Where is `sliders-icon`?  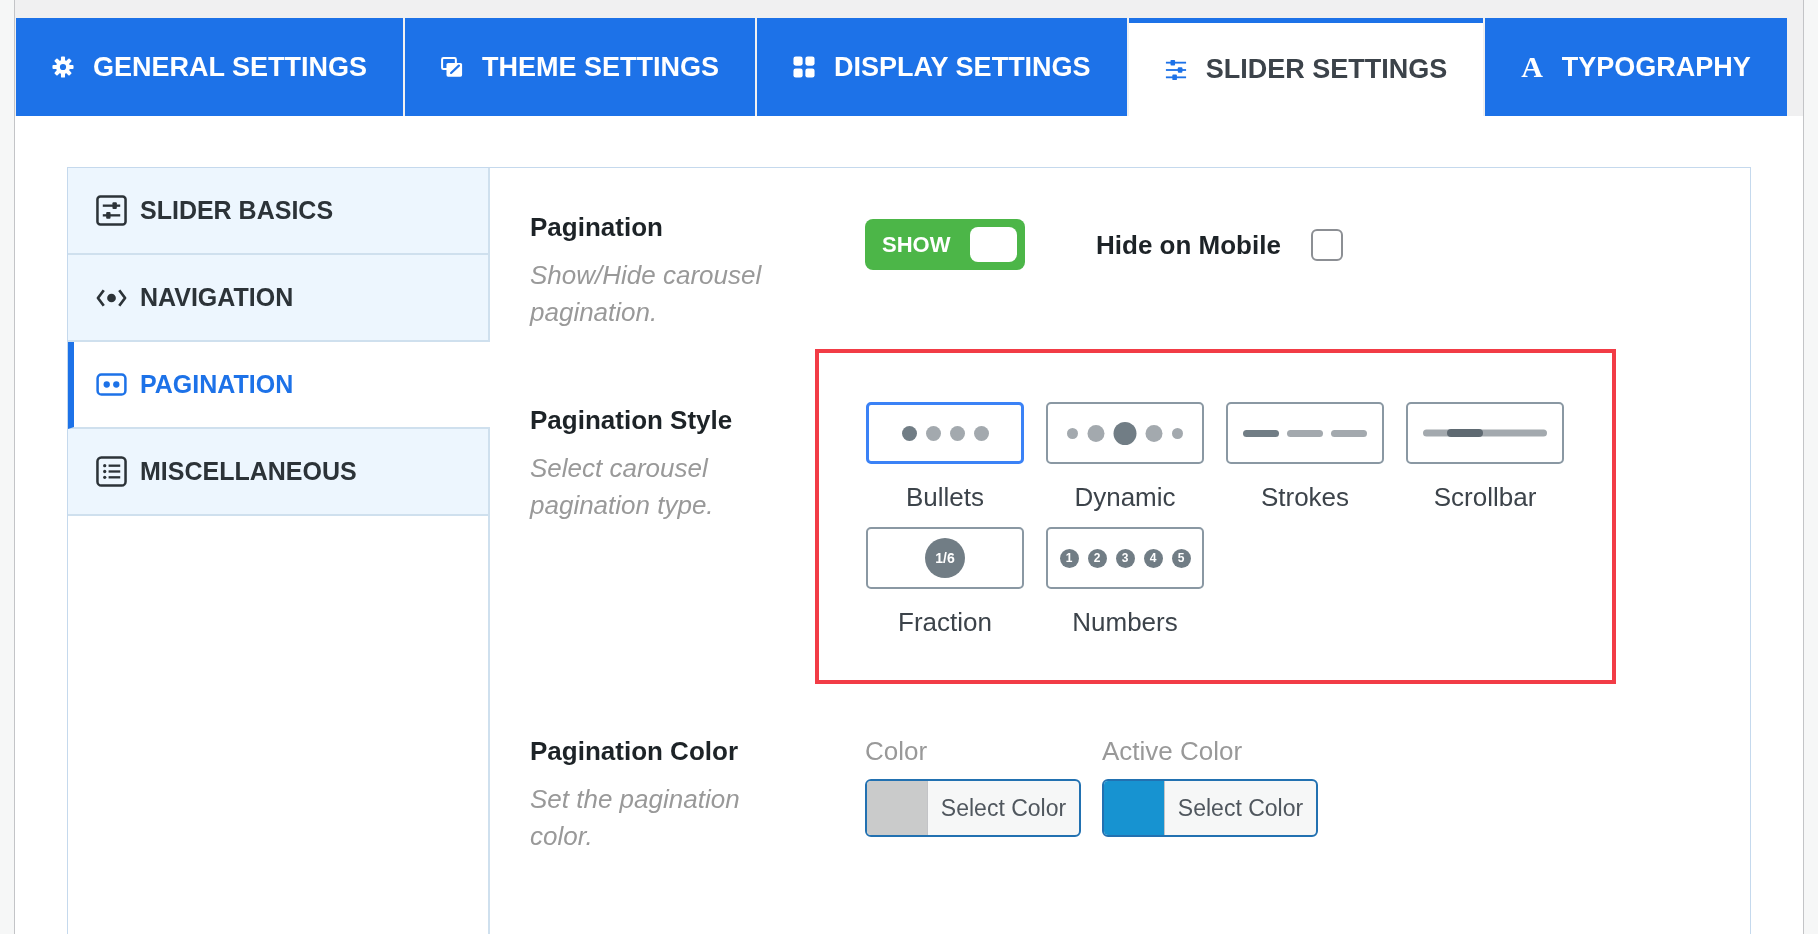
sliders-icon is located at coordinates (1175, 69).